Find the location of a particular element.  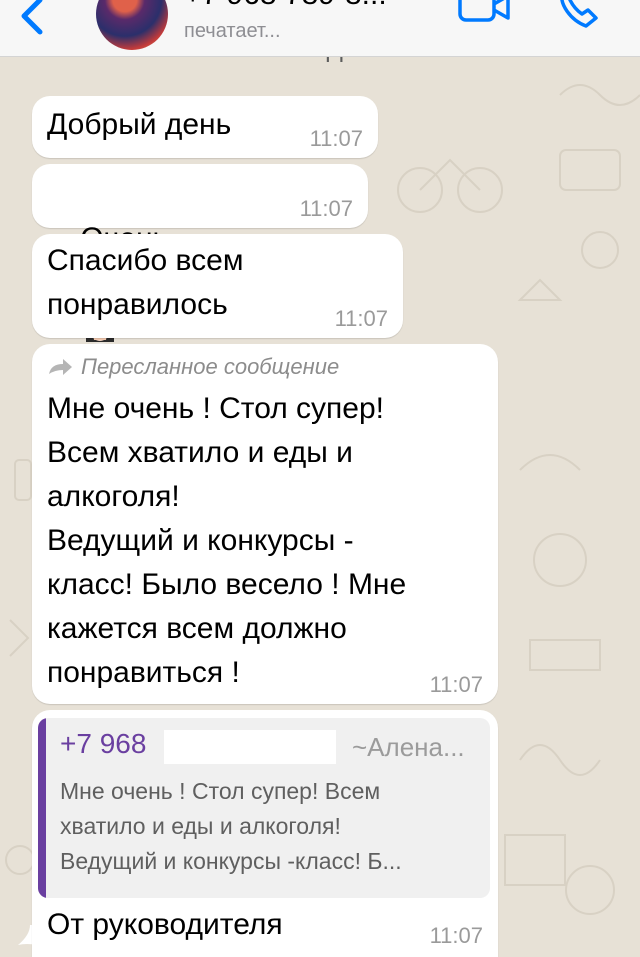

message-bubble: Спасибо всем понравилось 11:07 is located at coordinates (217, 286).